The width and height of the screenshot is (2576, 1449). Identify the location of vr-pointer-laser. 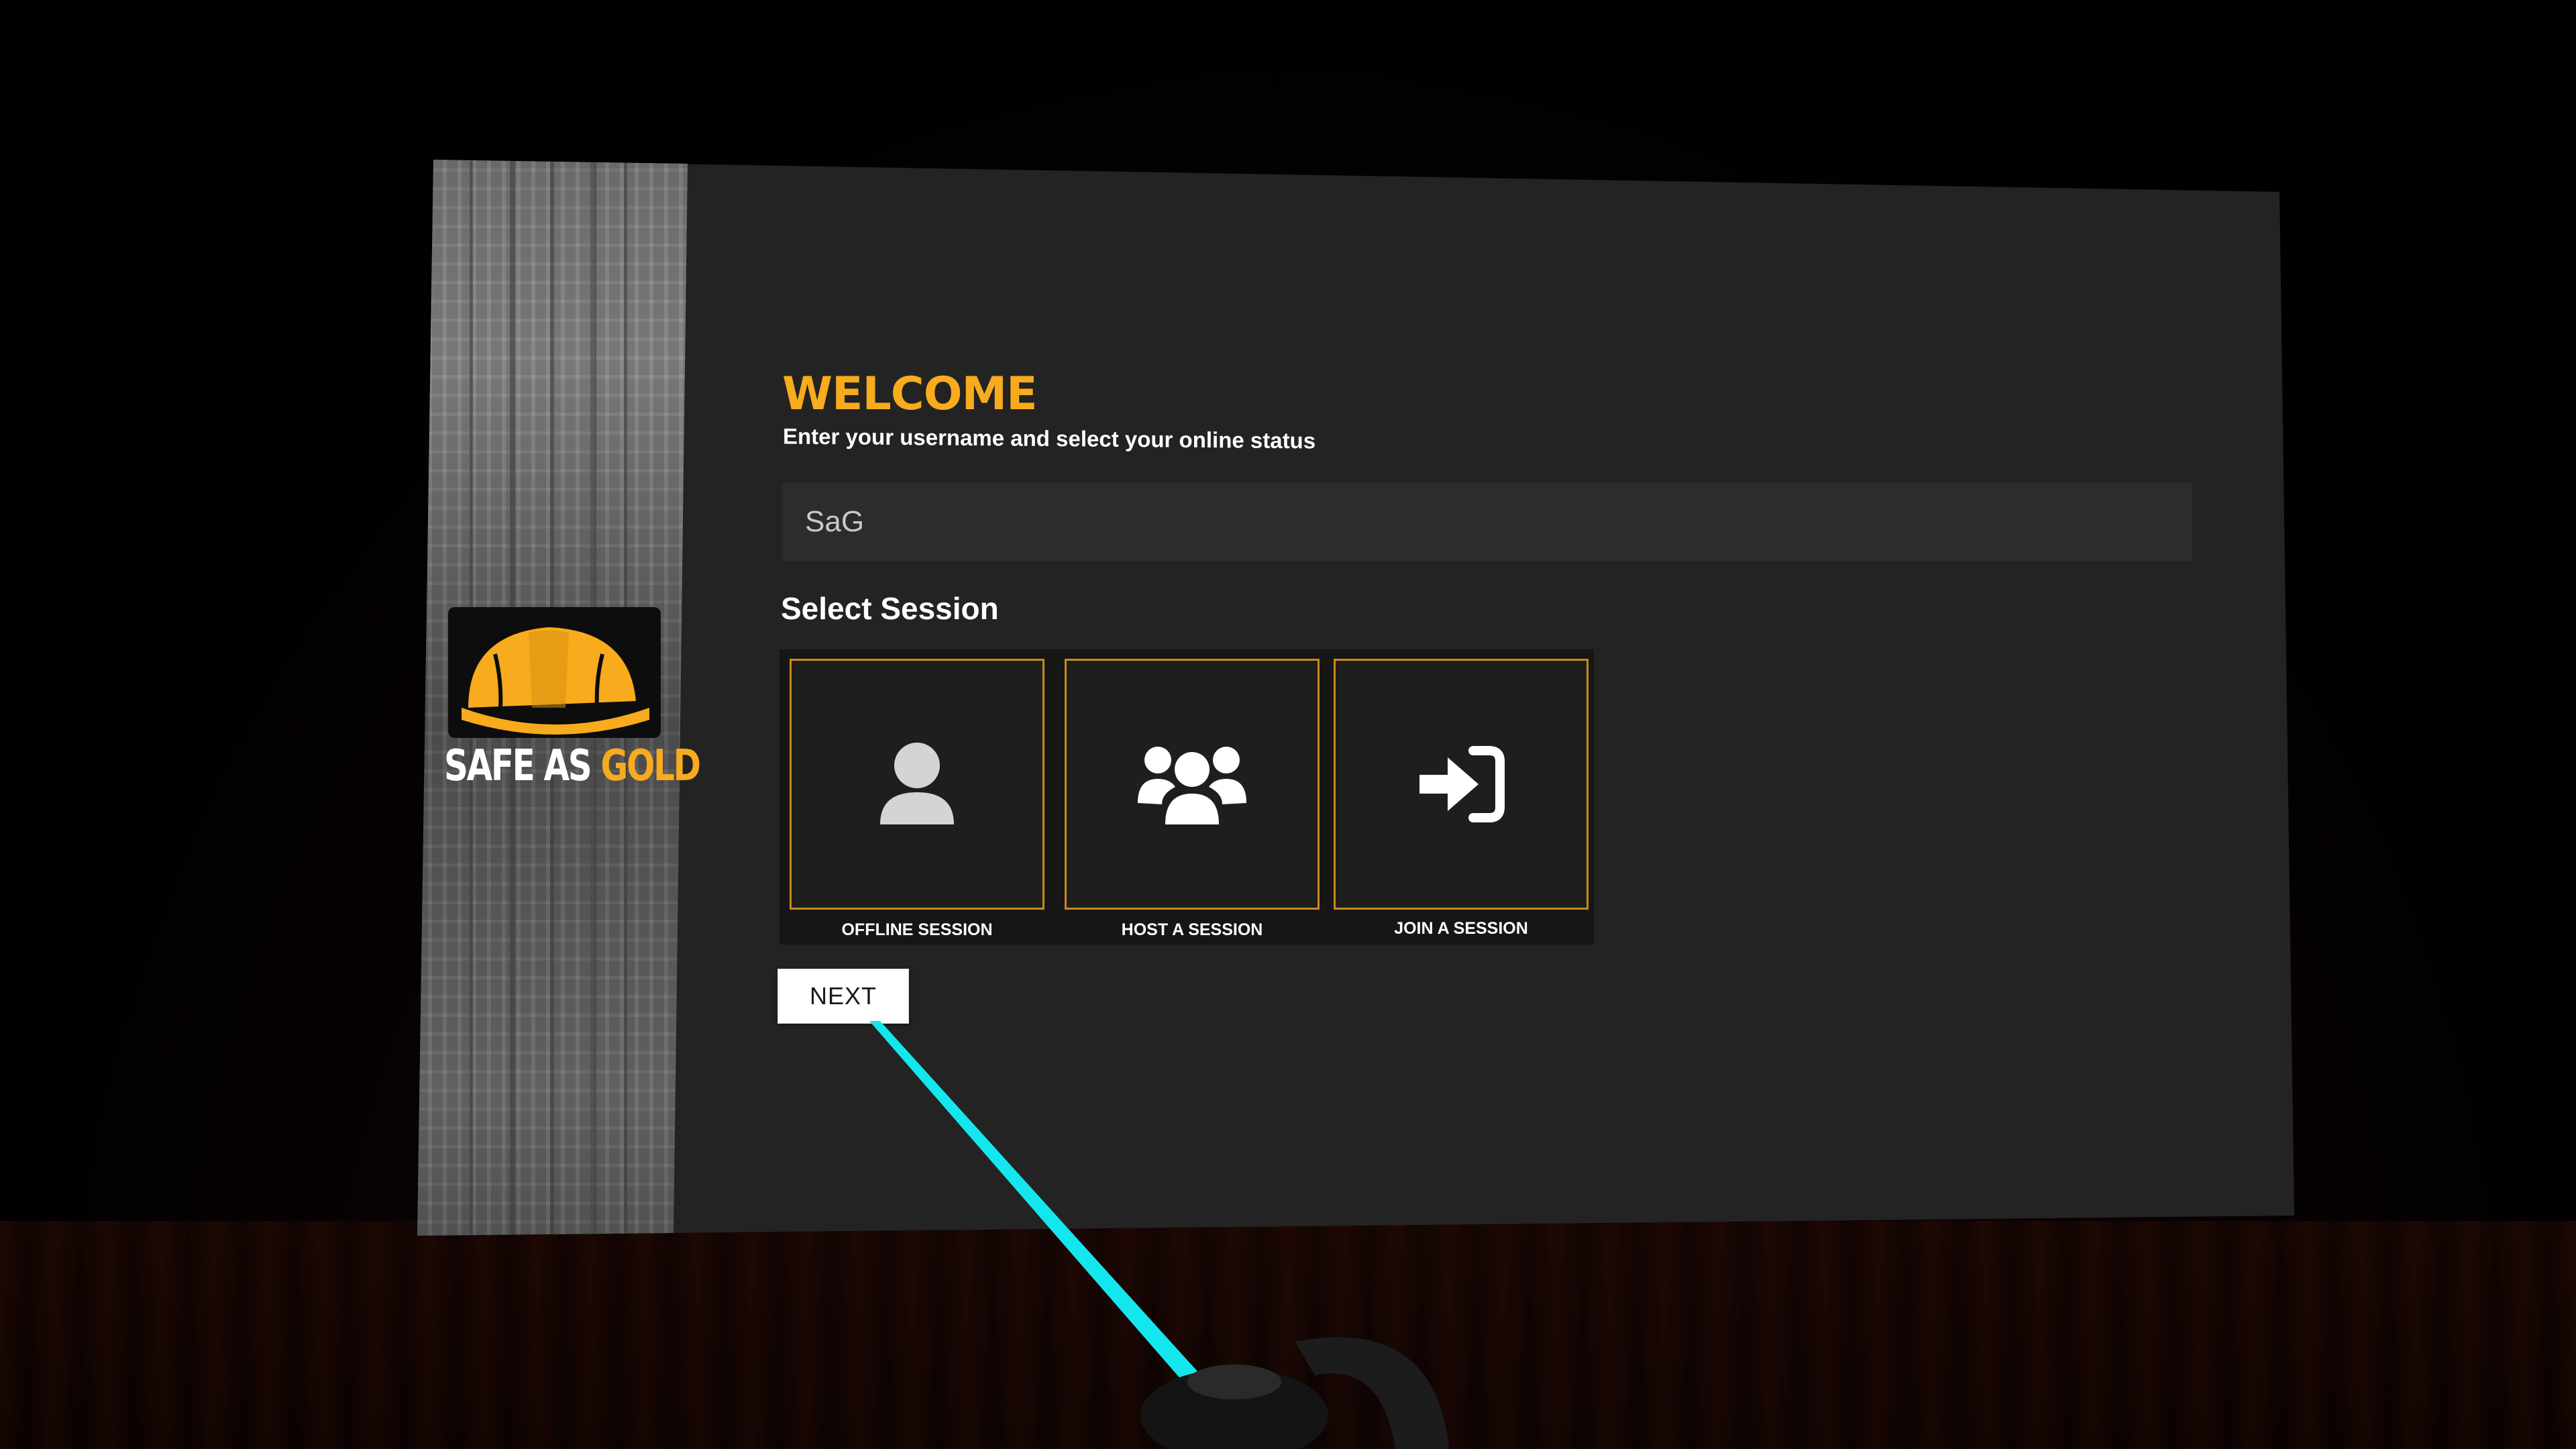
(1159, 1235).